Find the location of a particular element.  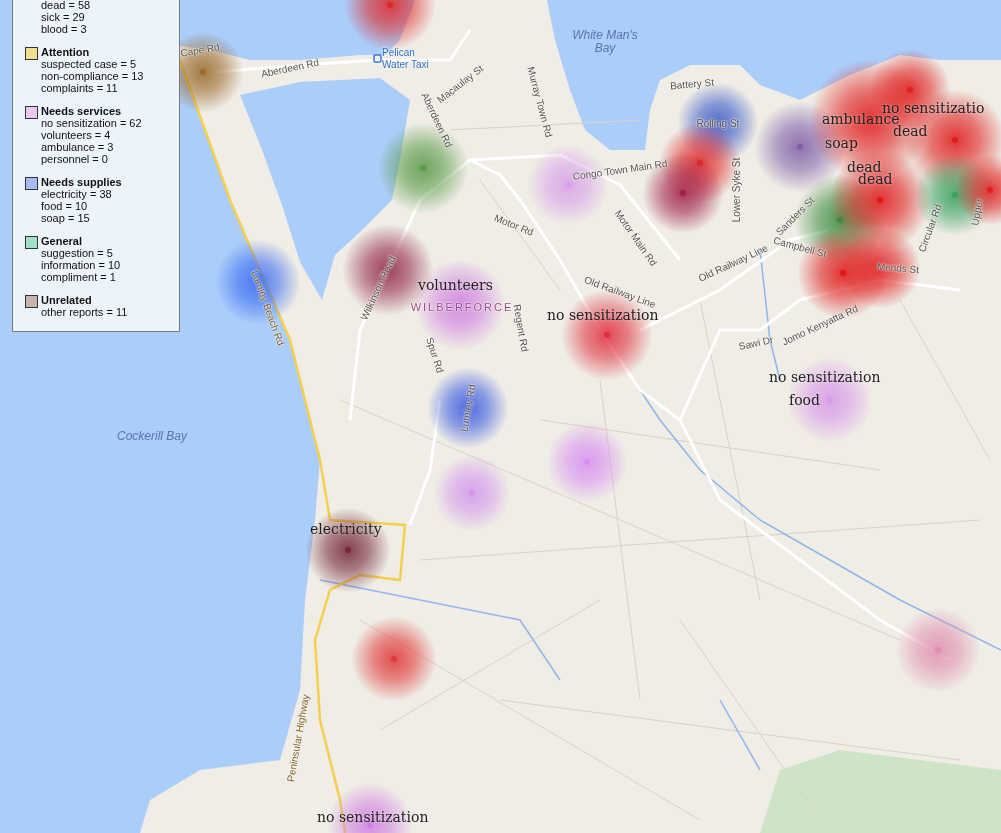

legend-item: complaints = 11 is located at coordinates (80, 88).